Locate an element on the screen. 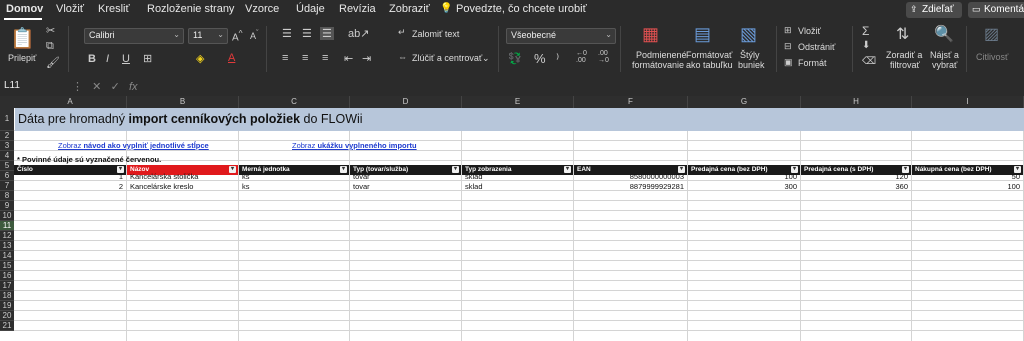 This screenshot has height=341, width=1024. table-cell: 1 is located at coordinates (68, 176).